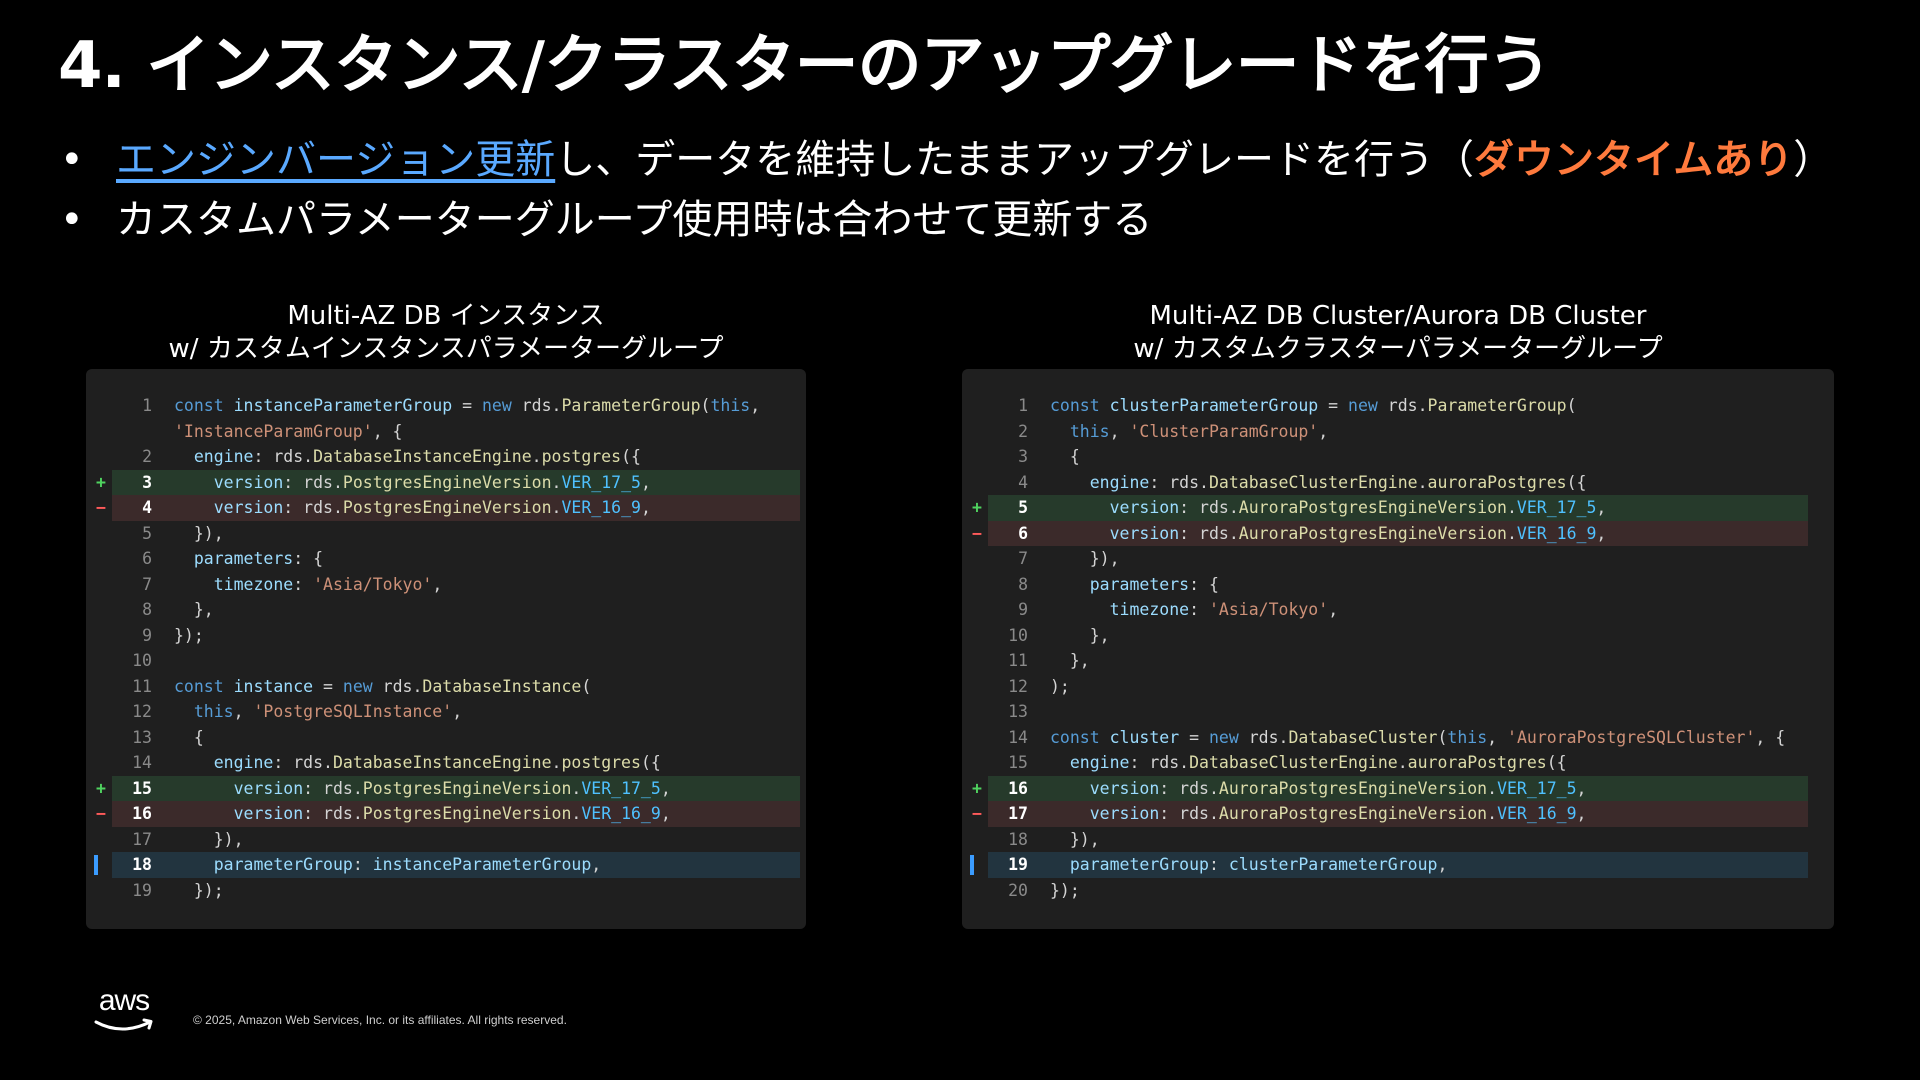  I want to click on aws-smile-icon, so click(123, 1024).